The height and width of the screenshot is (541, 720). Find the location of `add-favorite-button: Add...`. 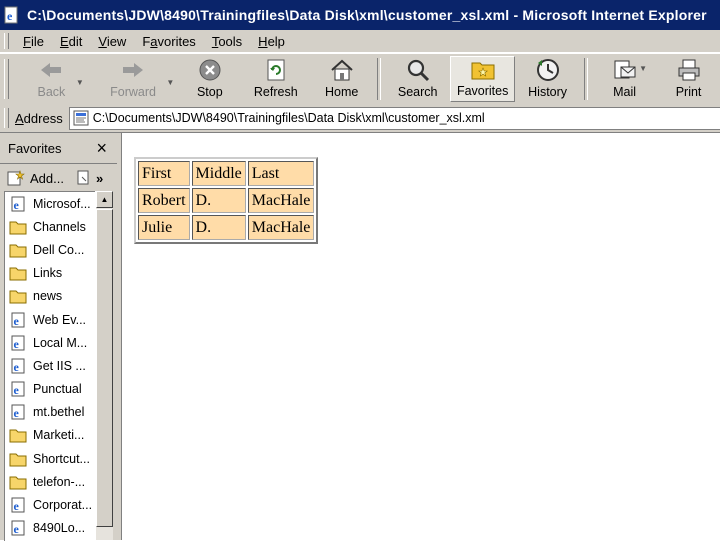

add-favorite-button: Add... is located at coordinates (35, 178).